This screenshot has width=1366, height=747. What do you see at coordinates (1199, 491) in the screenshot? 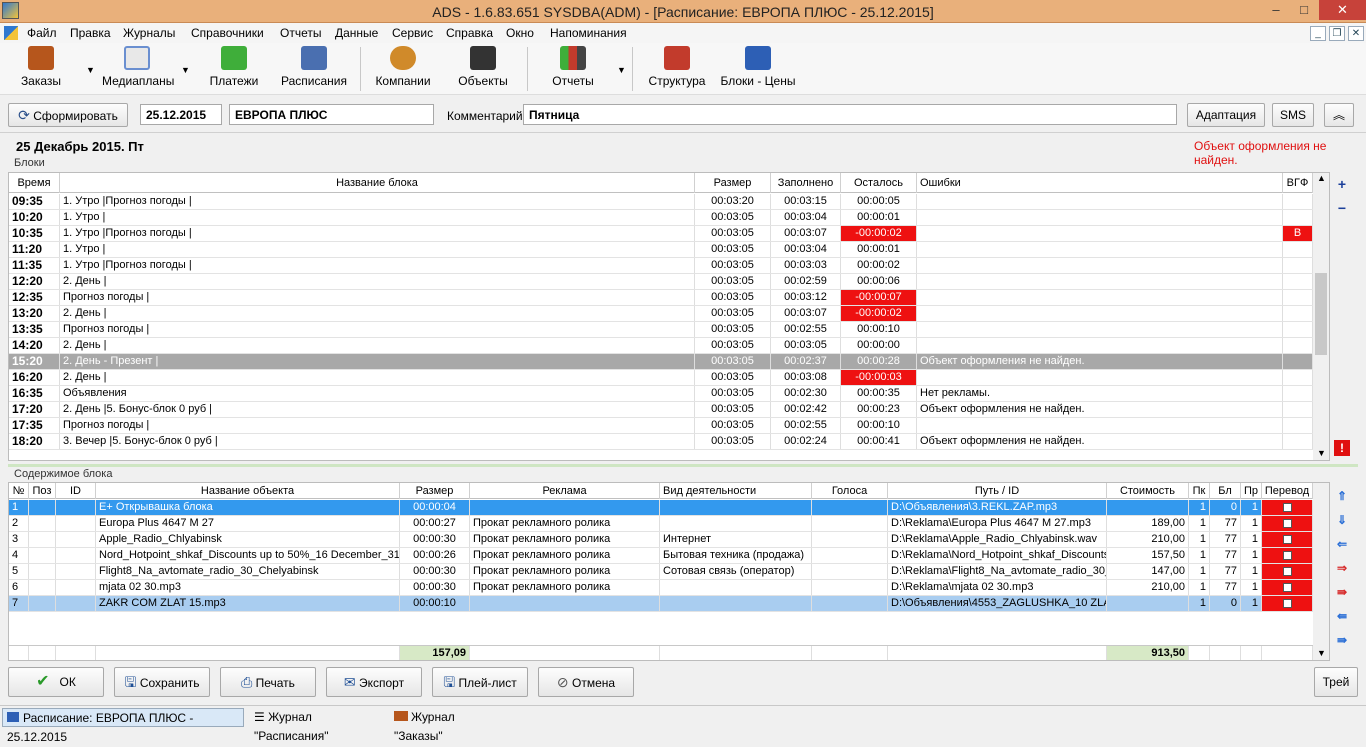
I see `col-pk: Пк` at bounding box center [1199, 491].